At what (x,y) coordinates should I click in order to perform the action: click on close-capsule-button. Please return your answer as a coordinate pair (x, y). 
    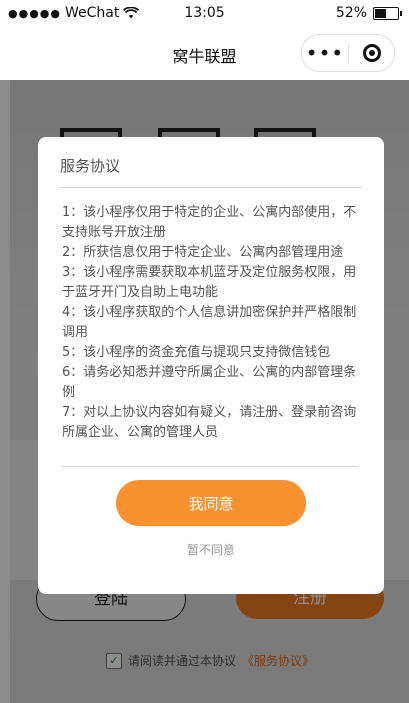
    Looking at the image, I should click on (371, 53).